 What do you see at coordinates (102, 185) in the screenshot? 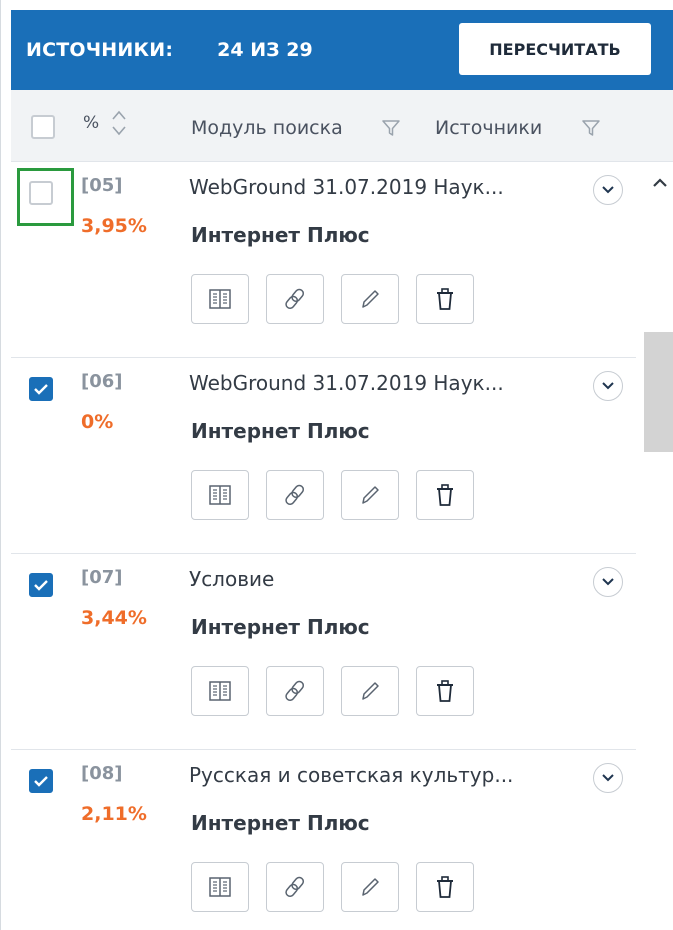
I see `source-number: [05]` at bounding box center [102, 185].